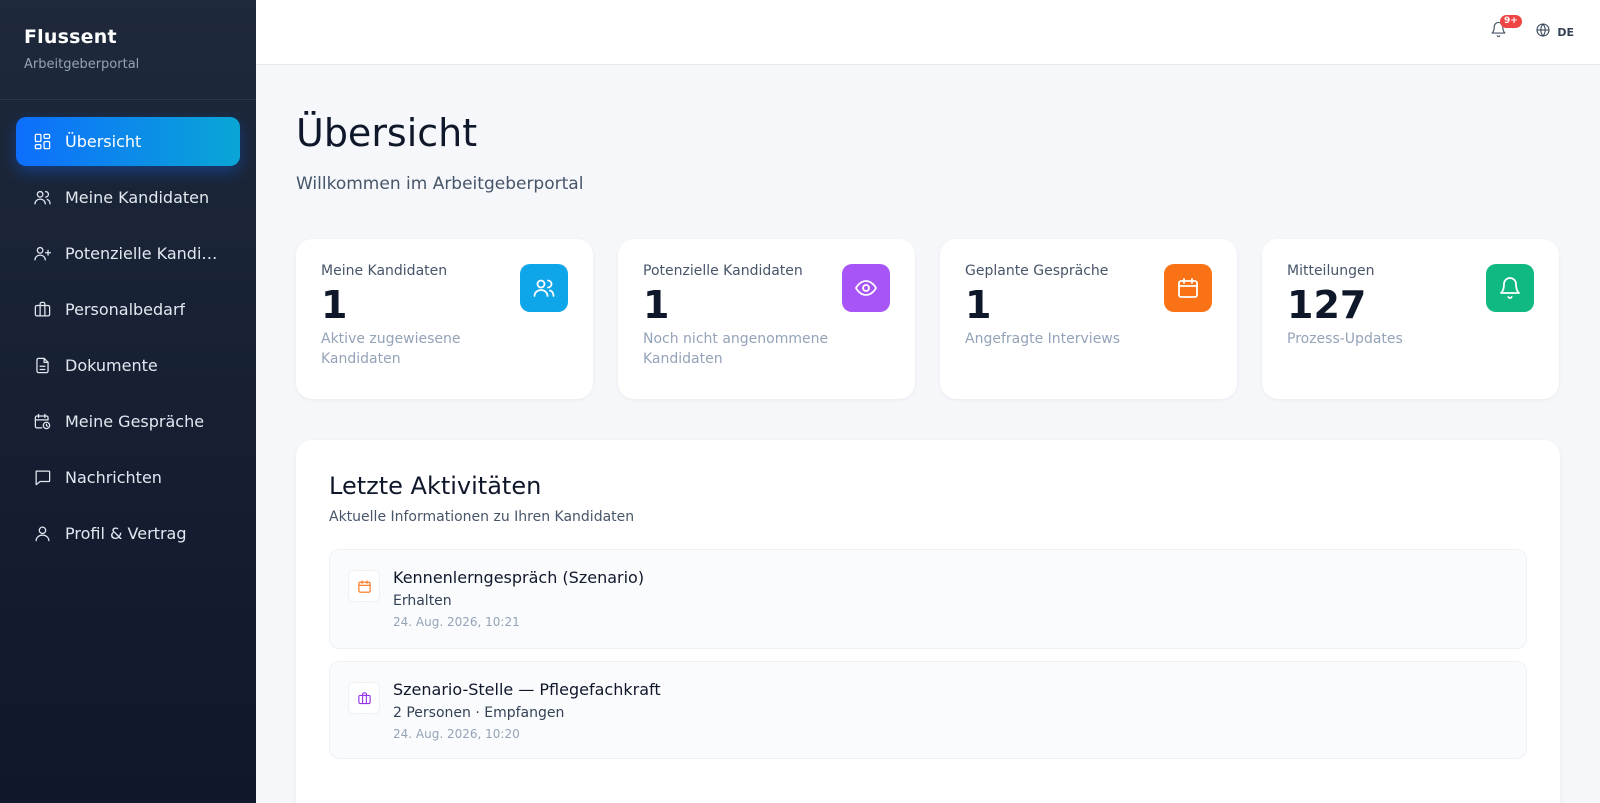 This screenshot has height=803, width=1600. What do you see at coordinates (1554, 32) in the screenshot?
I see `language-switcher: DE` at bounding box center [1554, 32].